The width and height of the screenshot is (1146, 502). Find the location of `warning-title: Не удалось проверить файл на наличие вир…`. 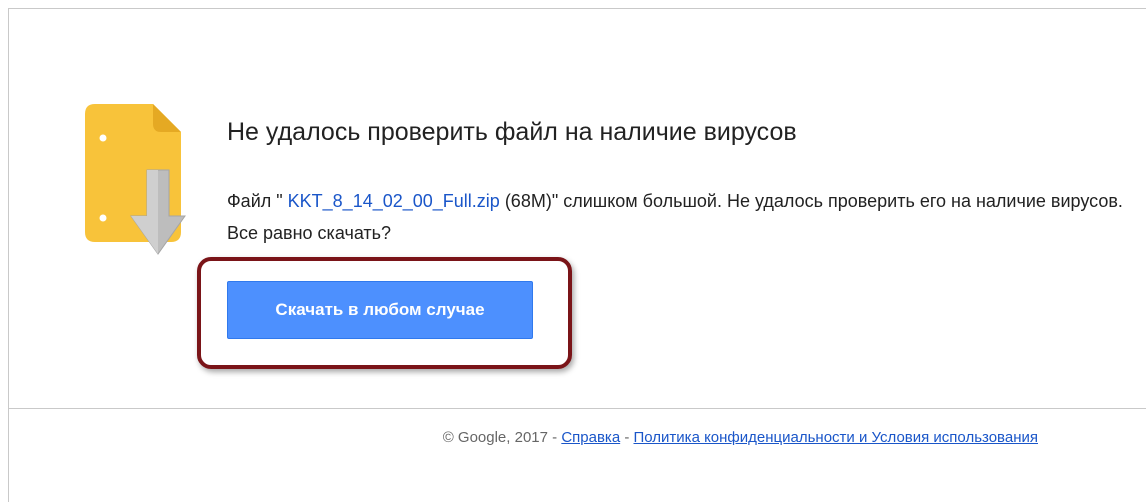

warning-title: Не удалось проверить файл на наличие вир… is located at coordinates (512, 132).